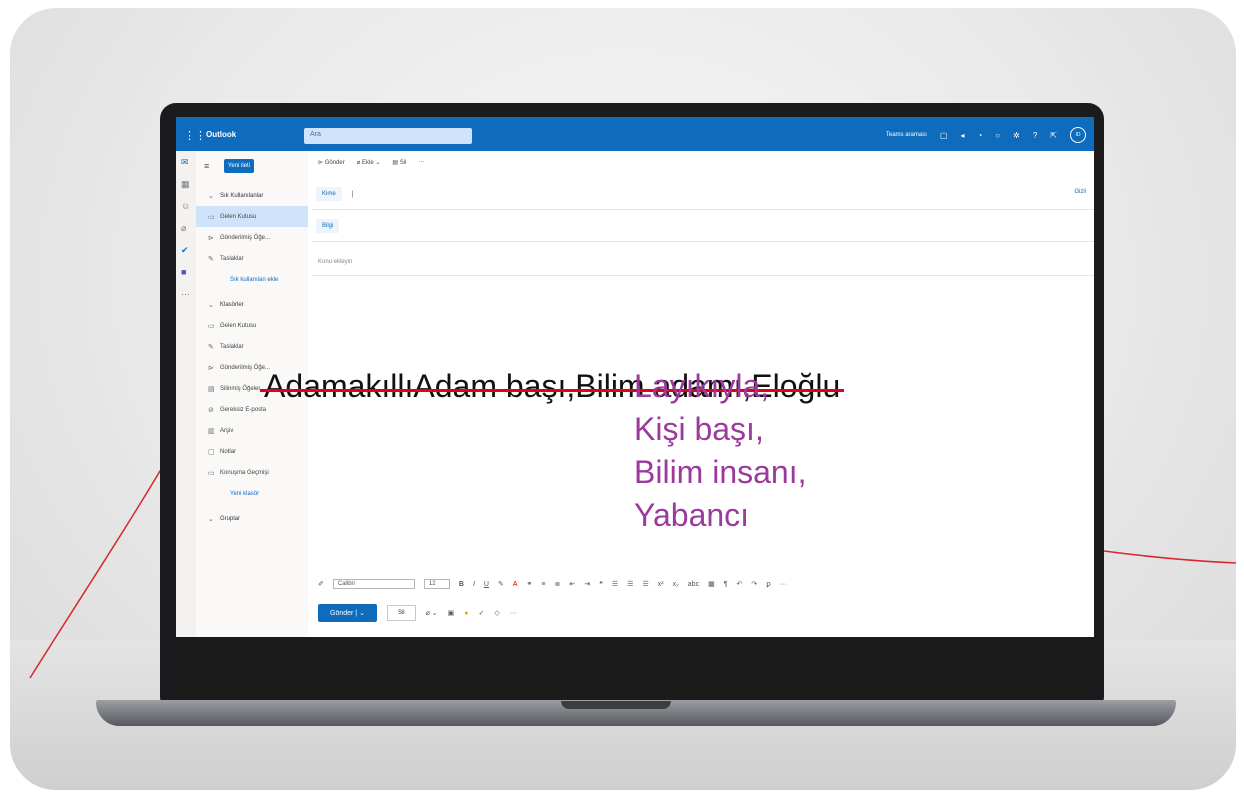 This screenshot has height=794, width=1244. I want to click on toolbar-delete-button: ▤ Sil, so click(399, 162).